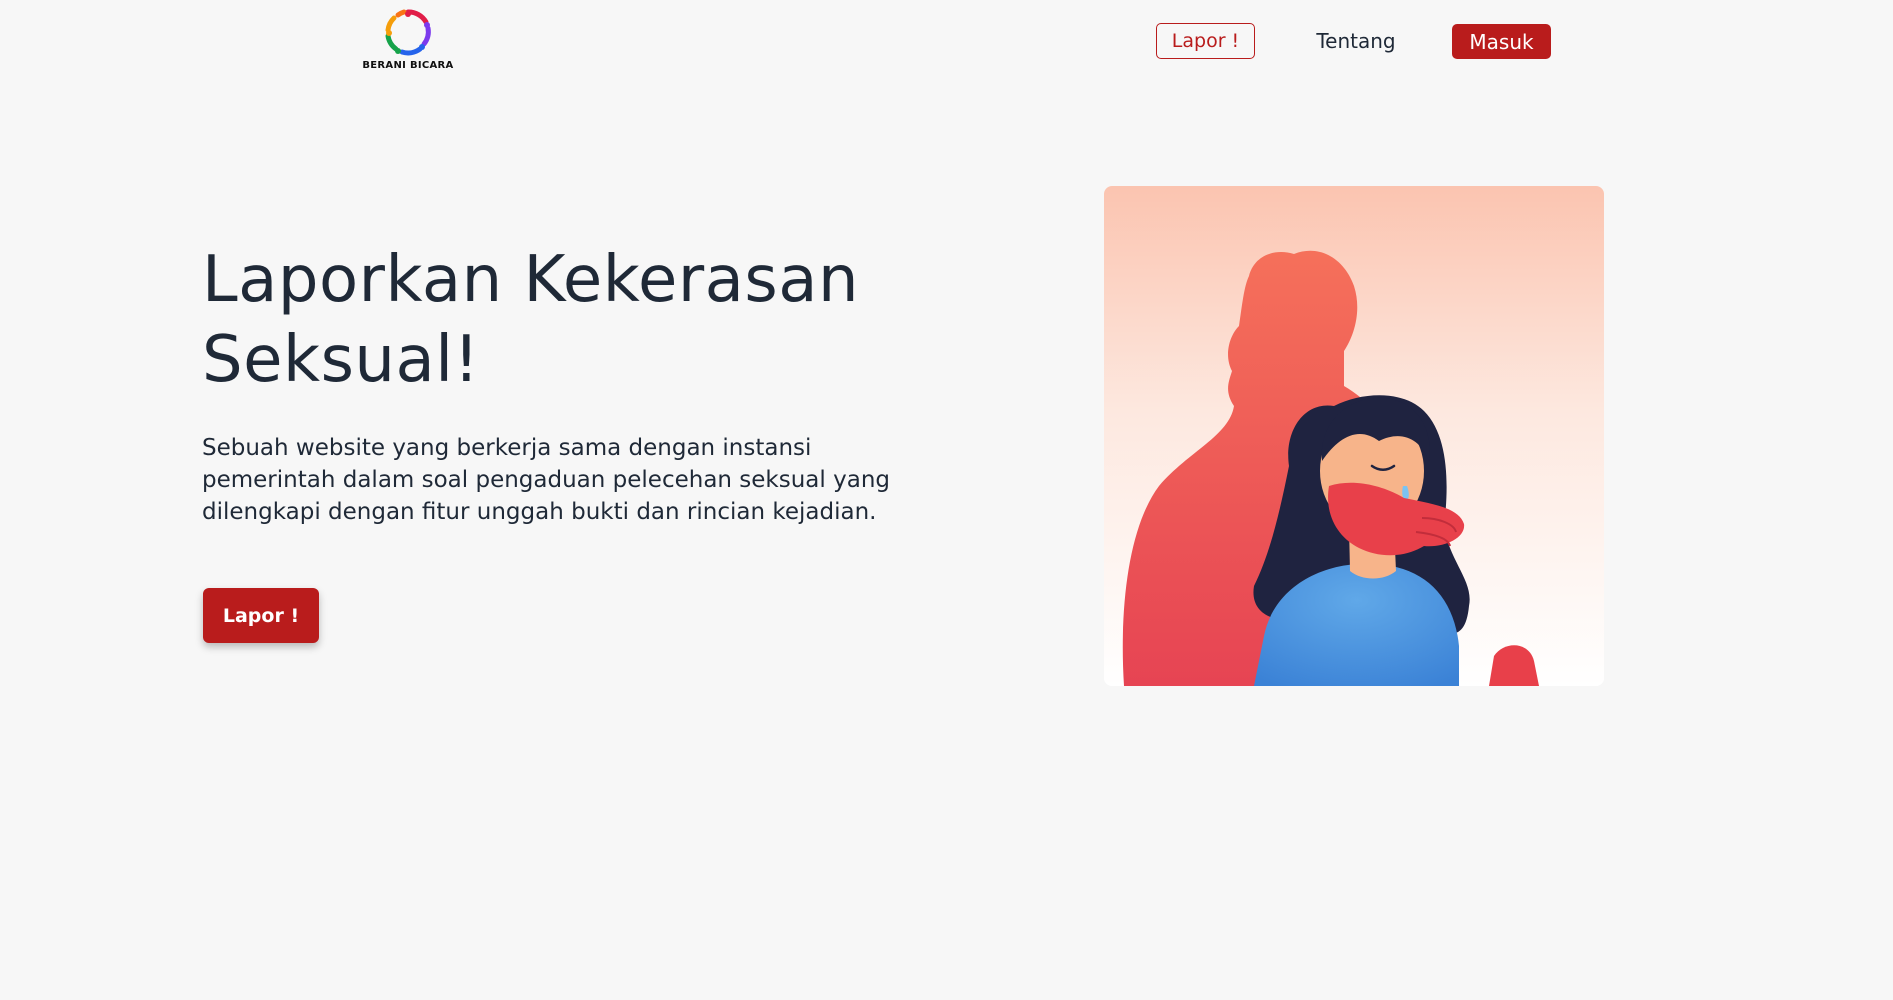 The height and width of the screenshot is (1000, 1893). I want to click on hero-lapor-button: Lapor !, so click(261, 615).